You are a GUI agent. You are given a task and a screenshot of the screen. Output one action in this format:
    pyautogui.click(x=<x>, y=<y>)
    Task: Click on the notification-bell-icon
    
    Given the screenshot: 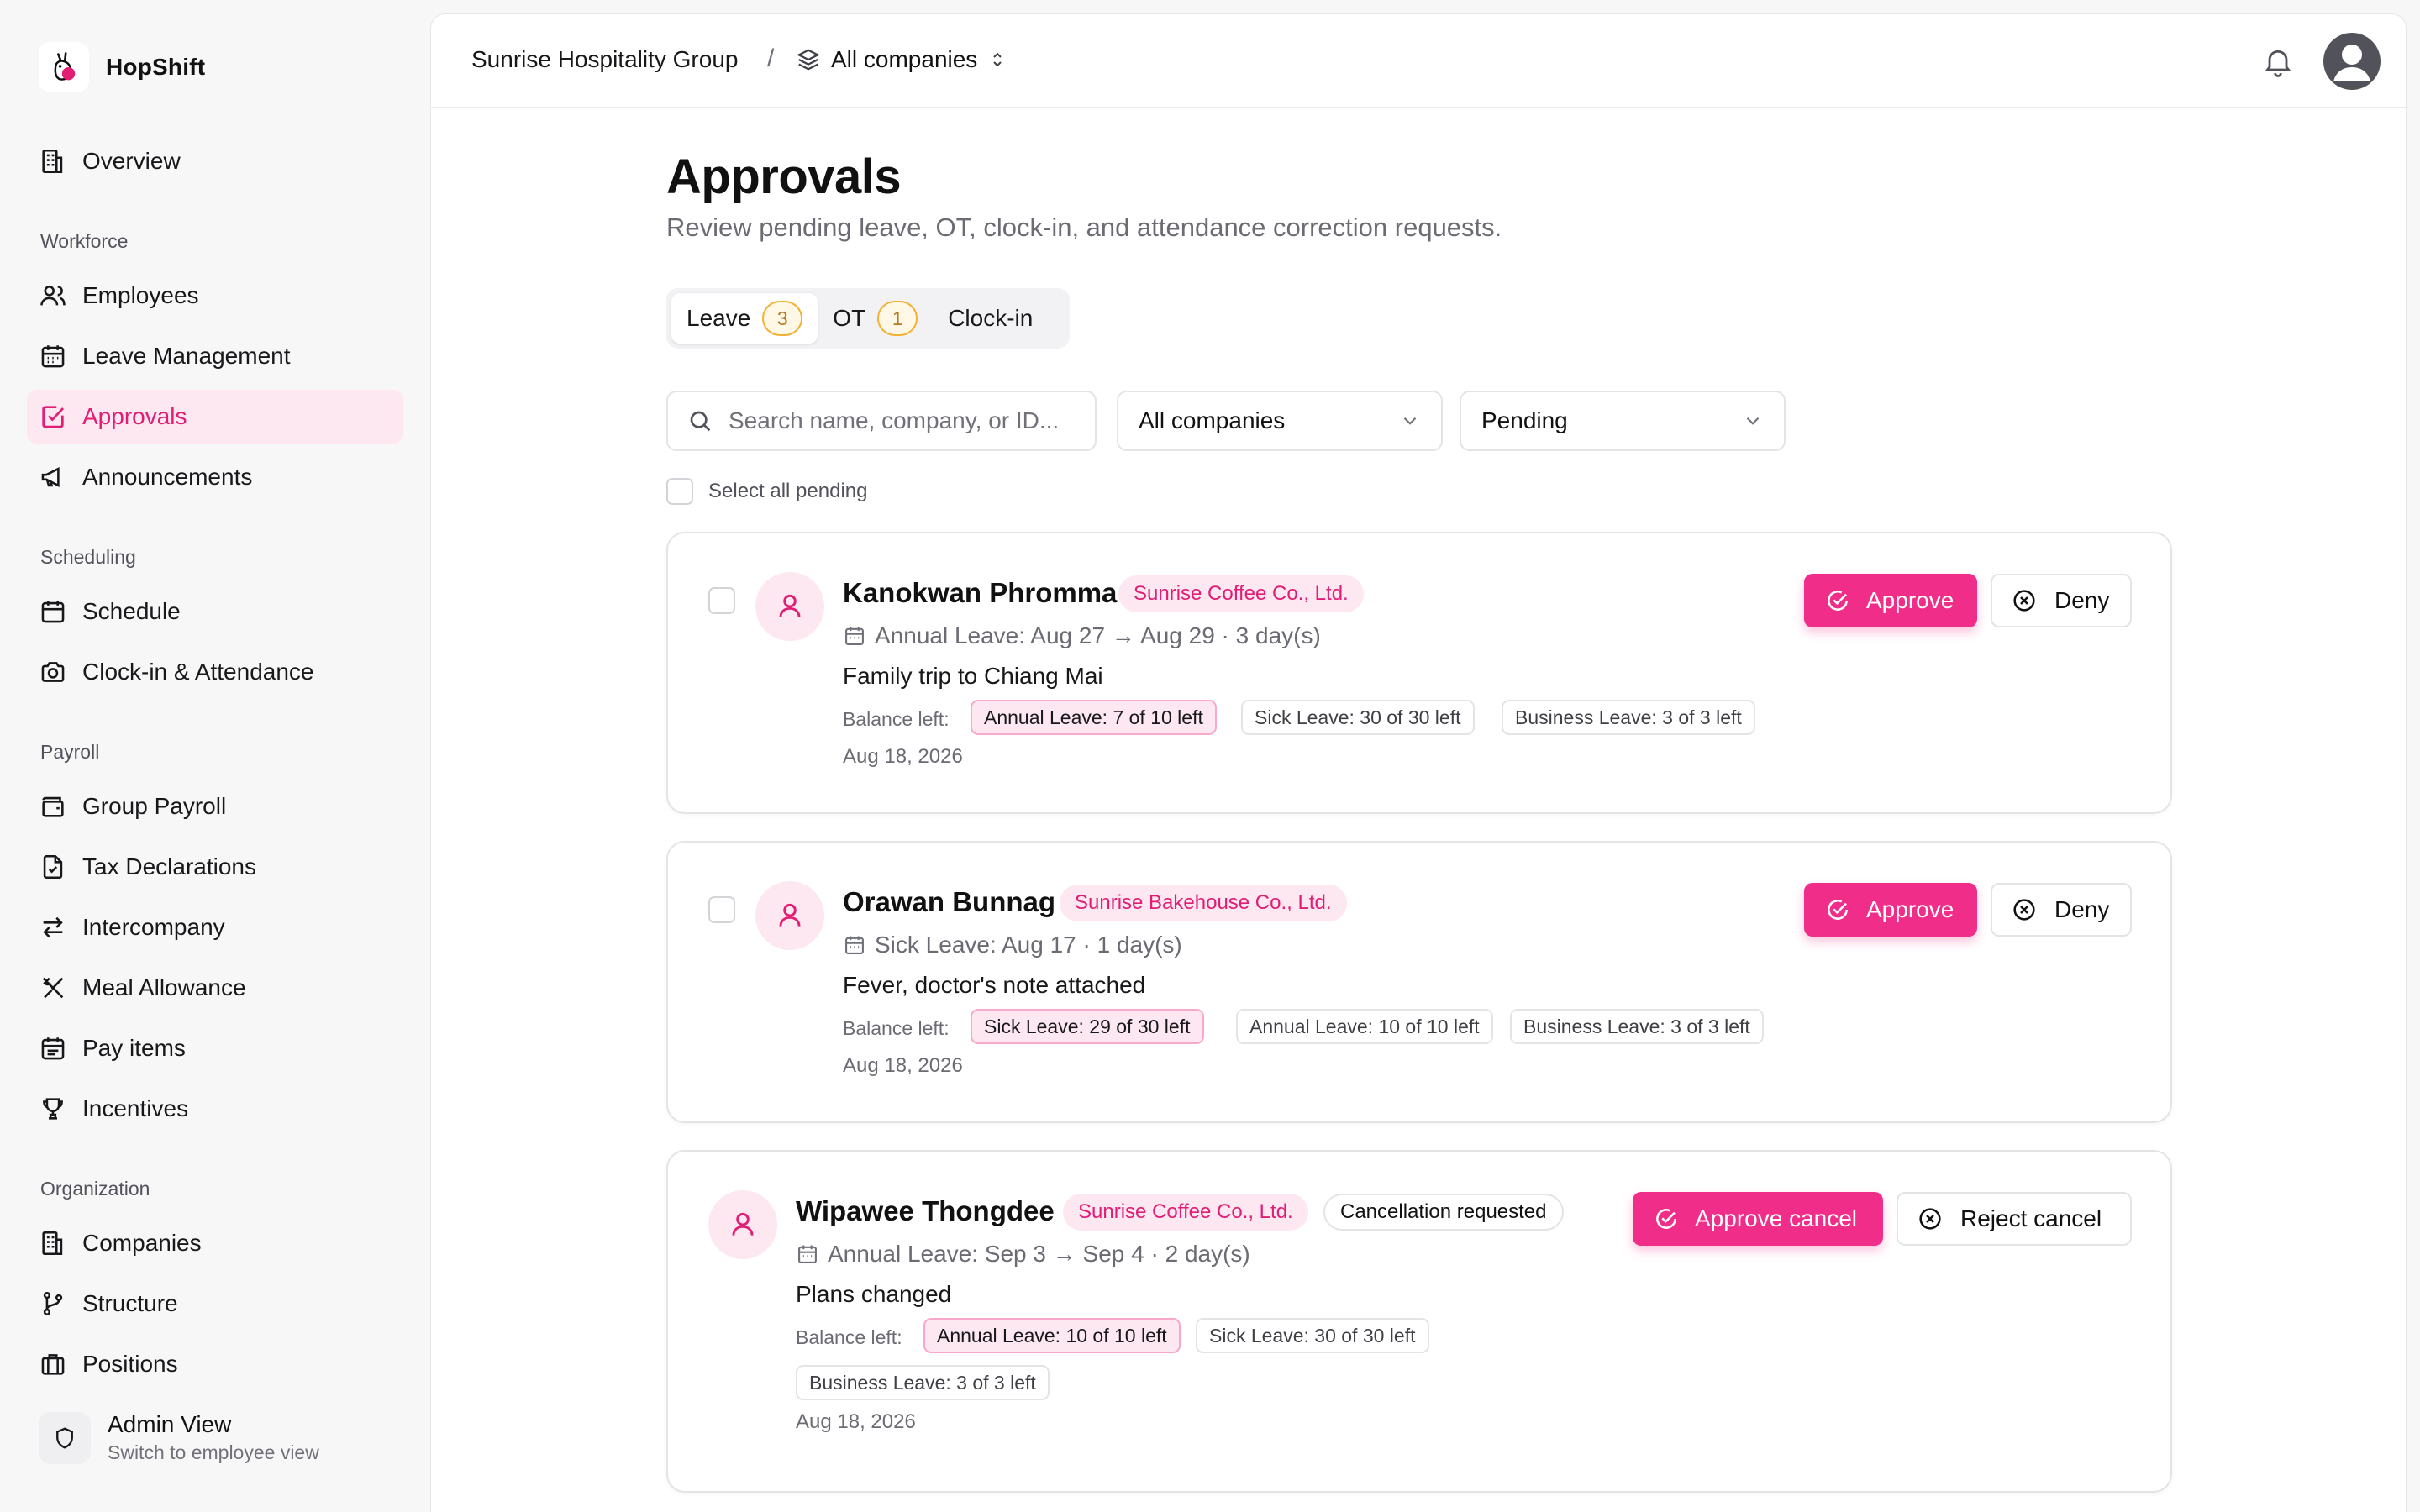 What is the action you would take?
    pyautogui.click(x=2278, y=61)
    